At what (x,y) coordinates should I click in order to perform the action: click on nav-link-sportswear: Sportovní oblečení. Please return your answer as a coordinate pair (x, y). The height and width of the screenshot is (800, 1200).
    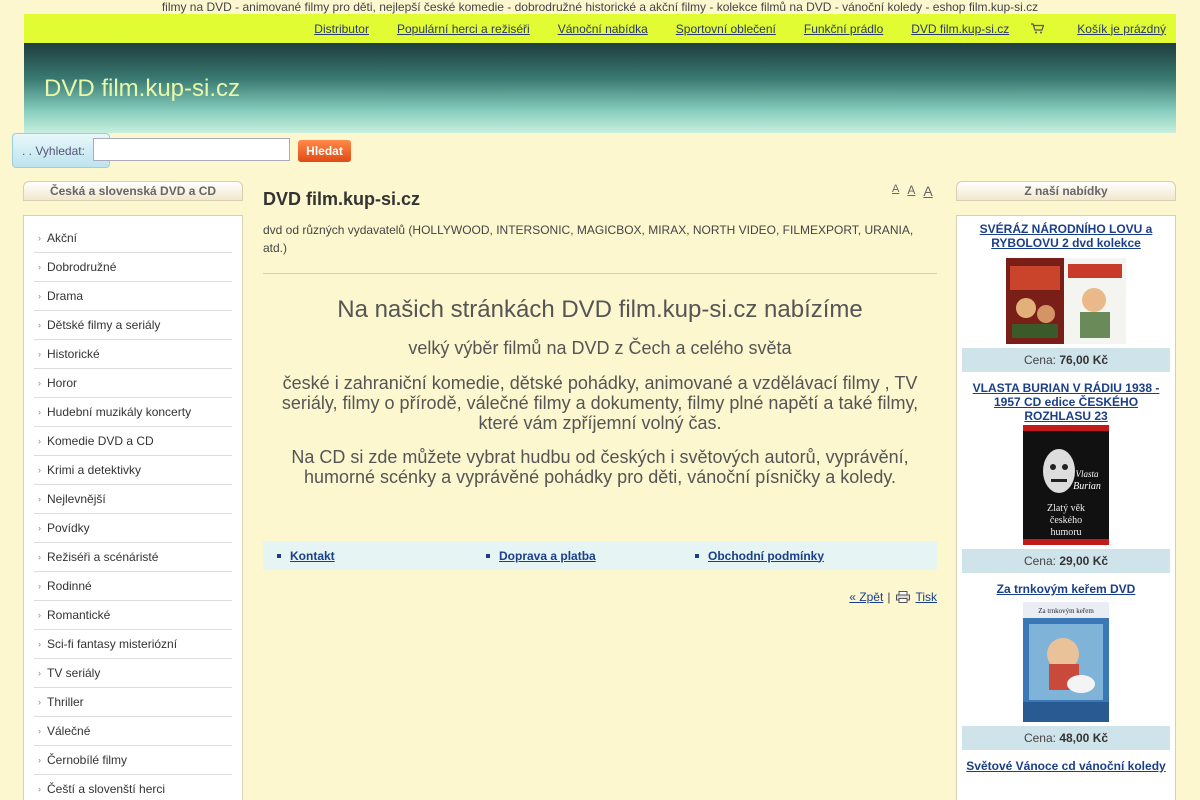
    Looking at the image, I should click on (726, 29).